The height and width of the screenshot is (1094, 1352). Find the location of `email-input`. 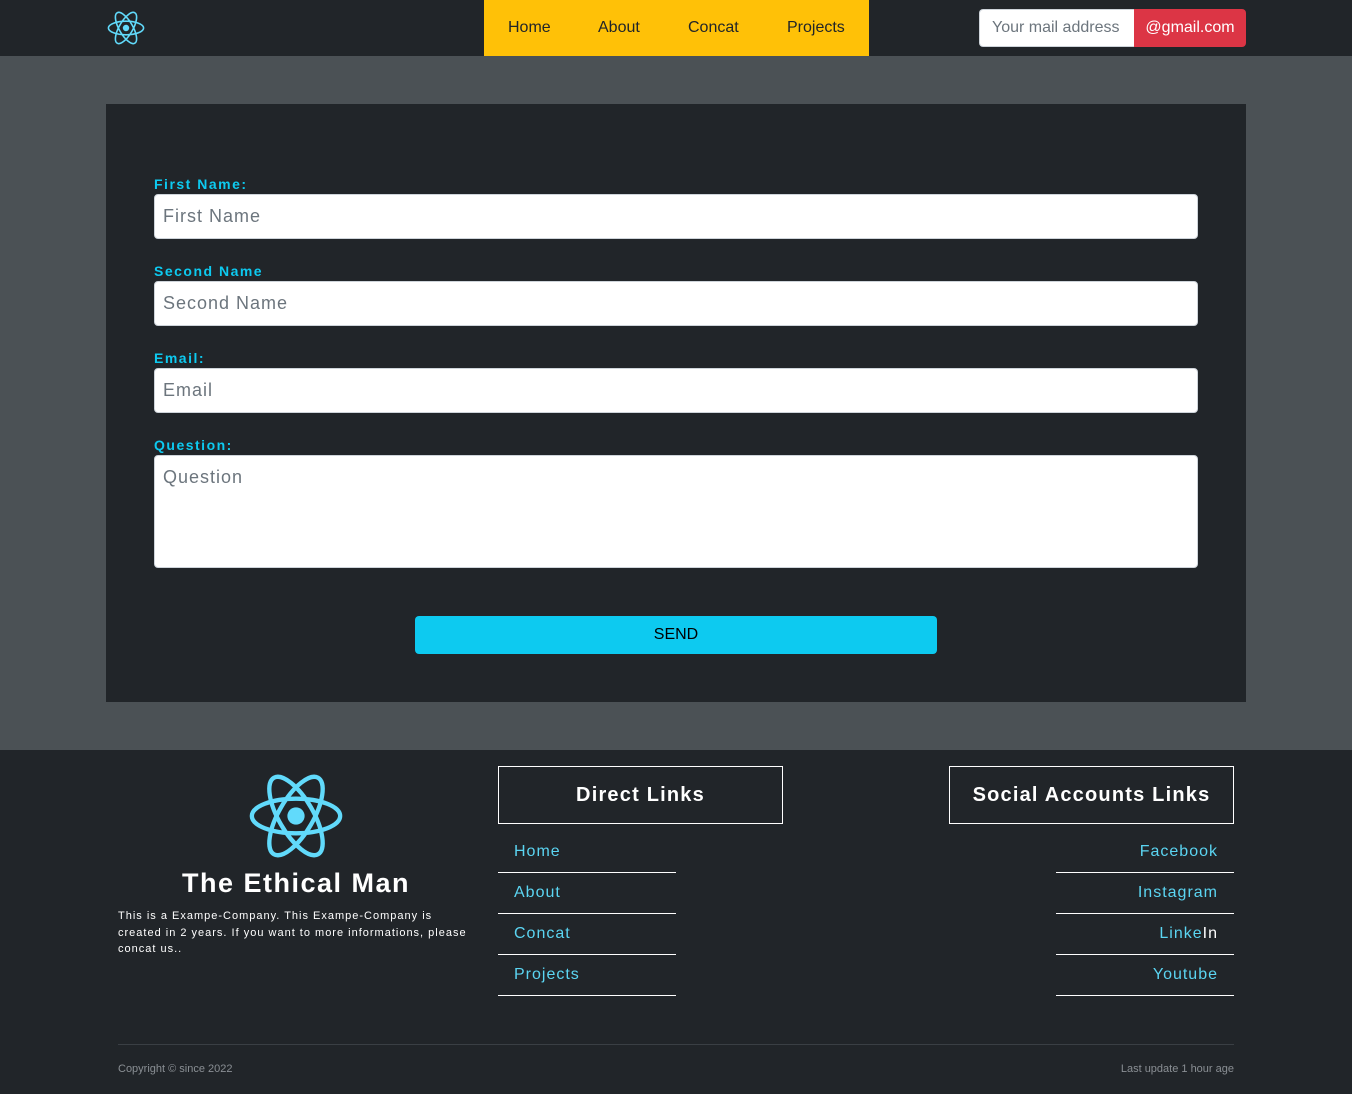

email-input is located at coordinates (676, 390).